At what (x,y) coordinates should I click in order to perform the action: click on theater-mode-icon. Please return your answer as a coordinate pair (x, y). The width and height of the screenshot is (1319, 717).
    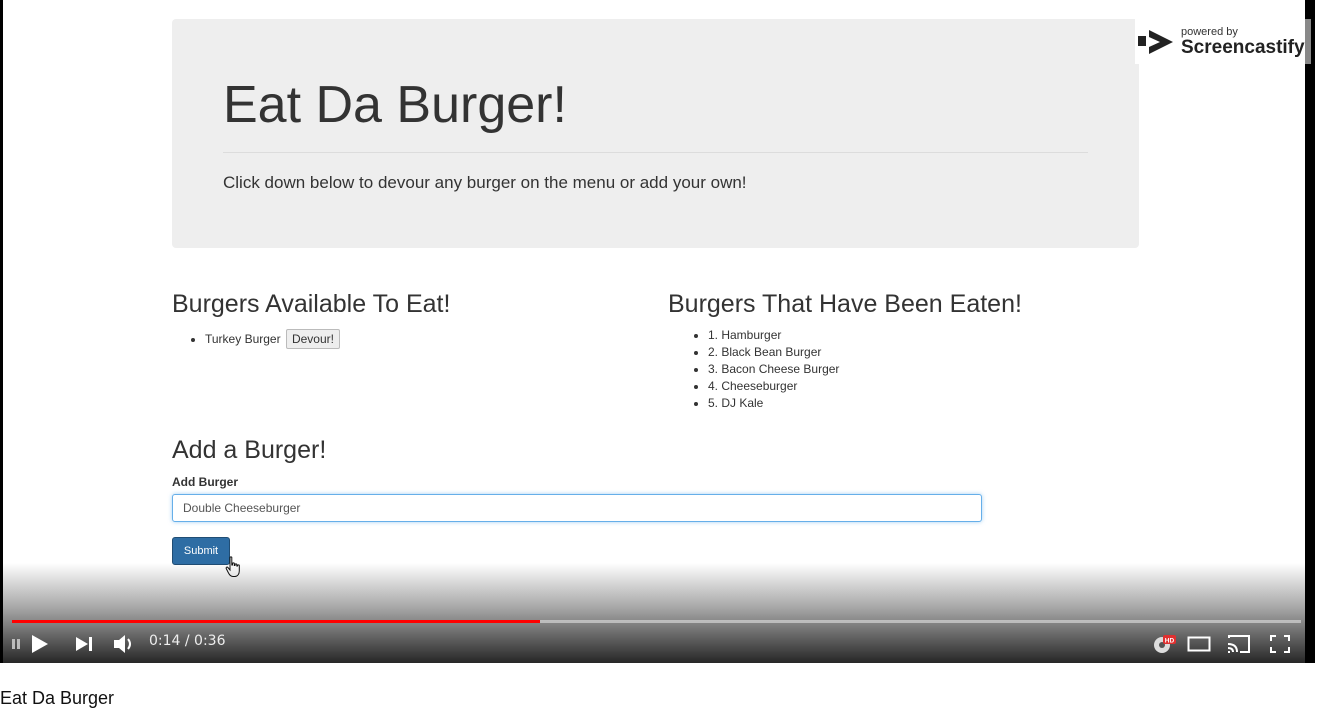
    Looking at the image, I should click on (1199, 644).